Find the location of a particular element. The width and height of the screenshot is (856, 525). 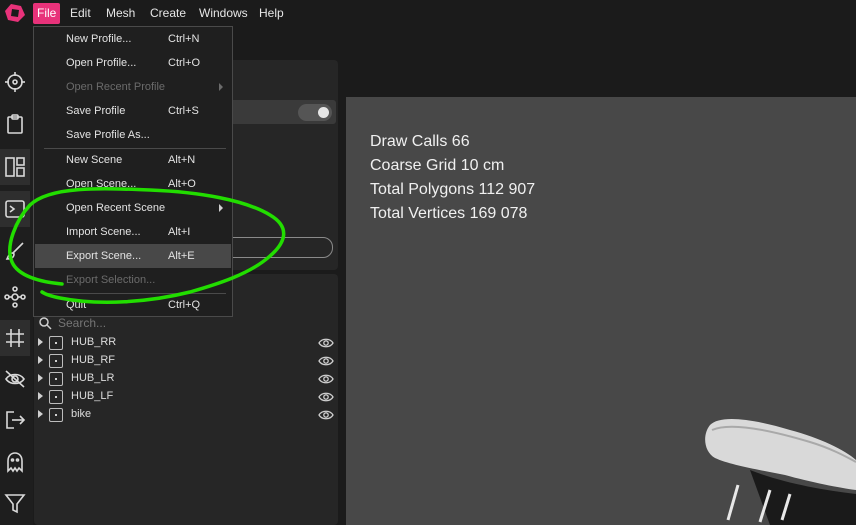

terminal-tool is located at coordinates (15, 209).